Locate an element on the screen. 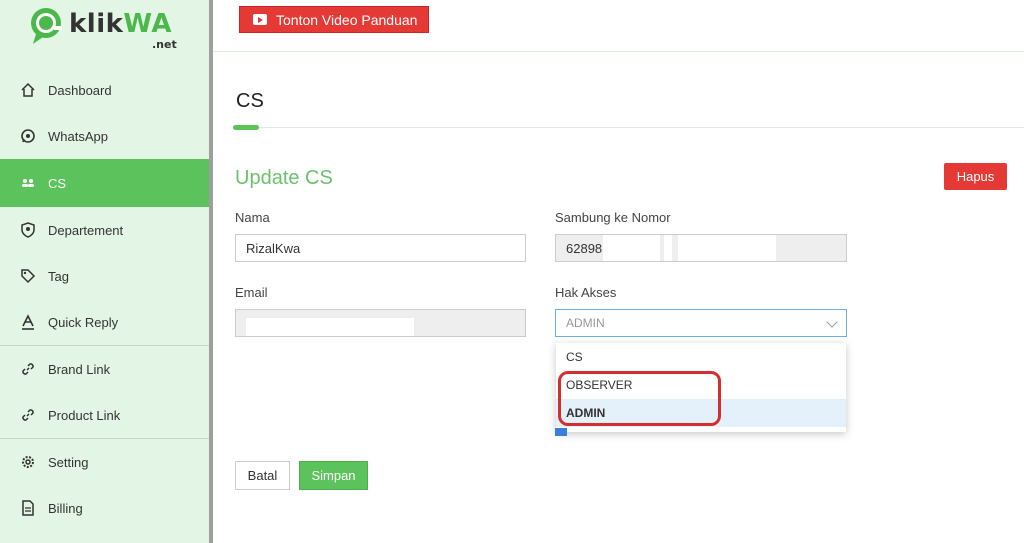 The height and width of the screenshot is (543, 1024). highlight-annotation is located at coordinates (639, 398).